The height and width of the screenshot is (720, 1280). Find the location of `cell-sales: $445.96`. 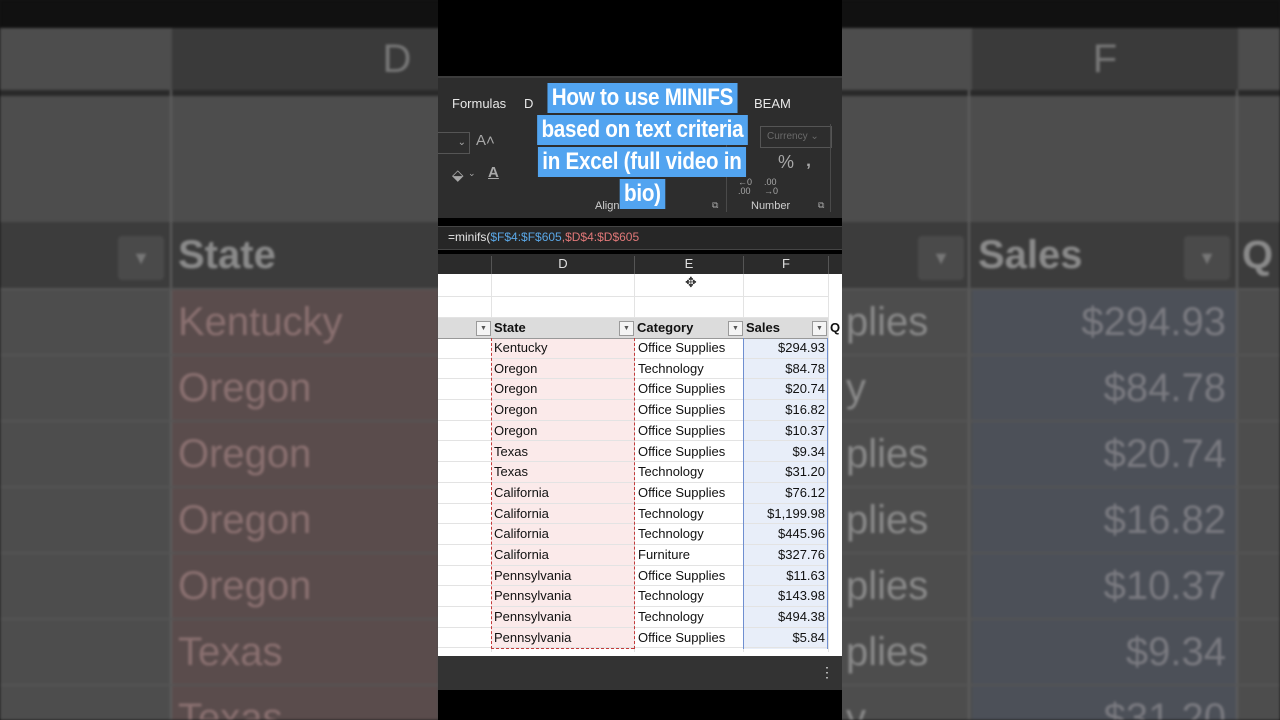

cell-sales: $445.96 is located at coordinates (784, 534).